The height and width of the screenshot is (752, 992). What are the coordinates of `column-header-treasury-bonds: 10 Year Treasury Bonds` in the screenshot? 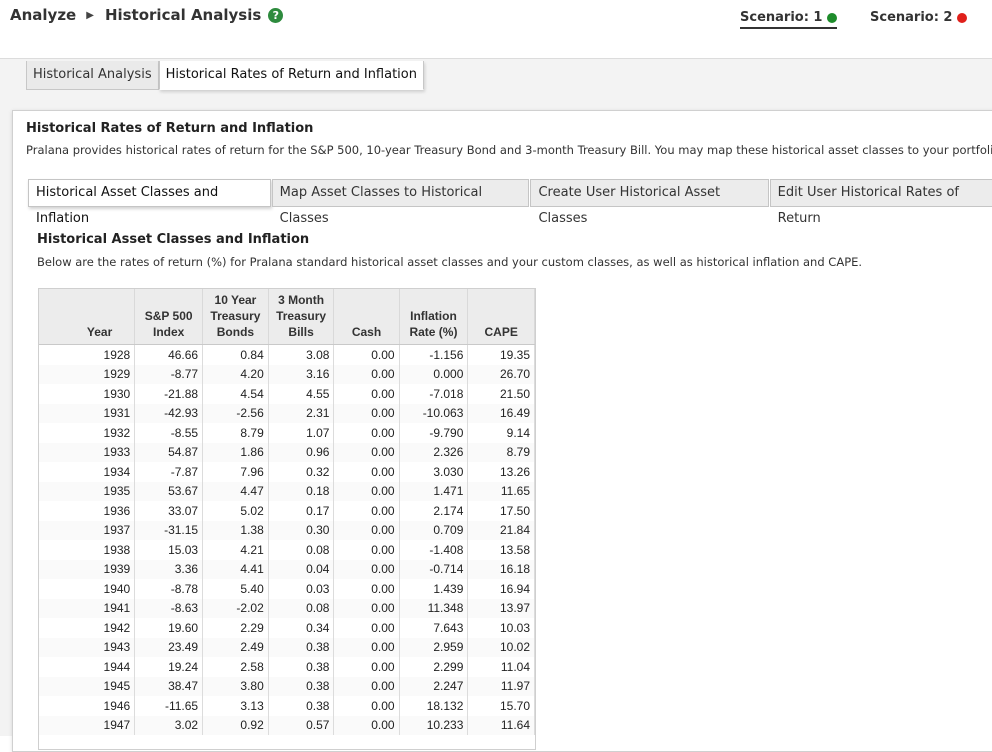 It's located at (235, 317).